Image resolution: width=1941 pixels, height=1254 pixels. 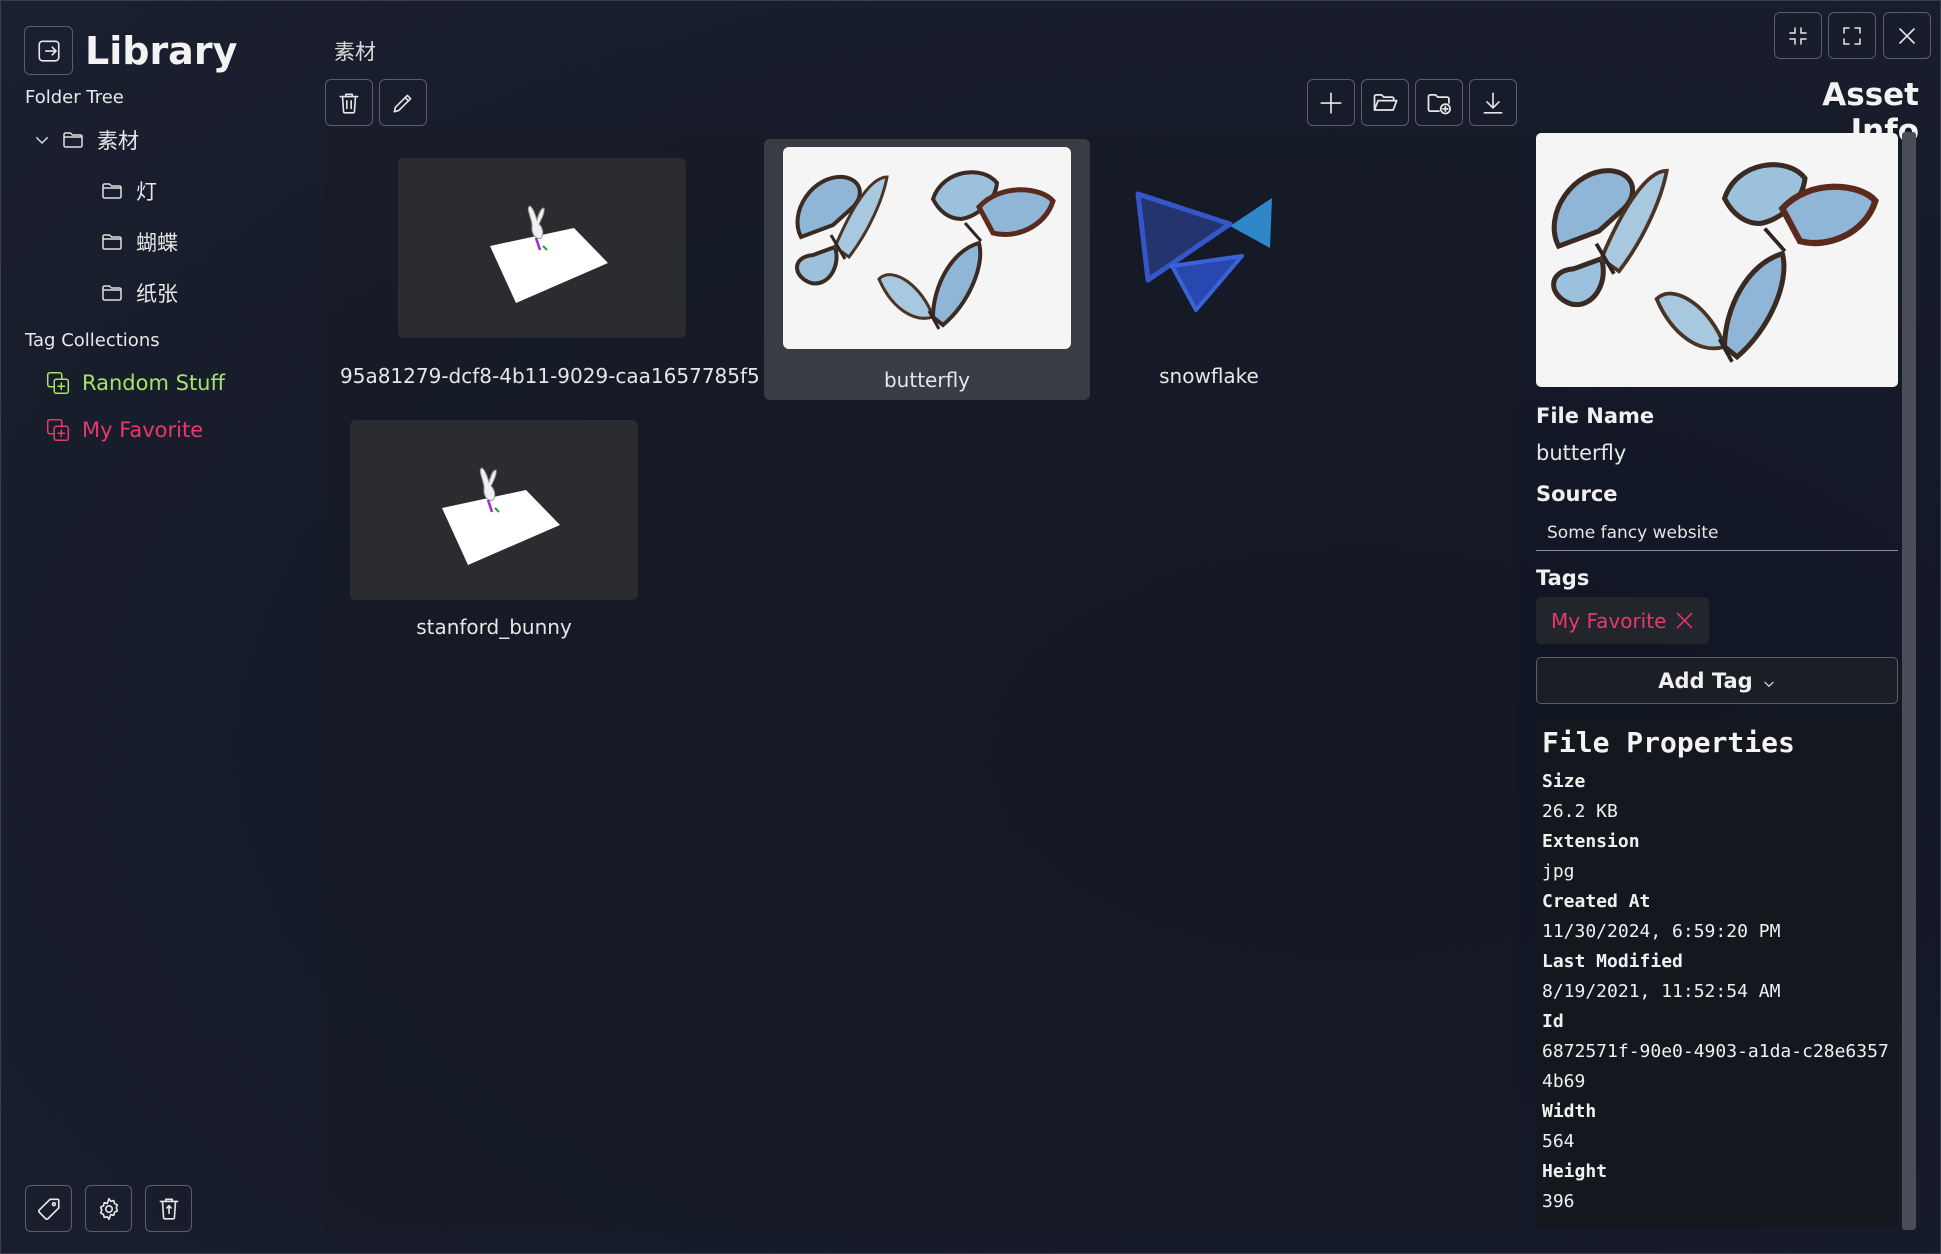 I want to click on import-button, so click(x=1493, y=102).